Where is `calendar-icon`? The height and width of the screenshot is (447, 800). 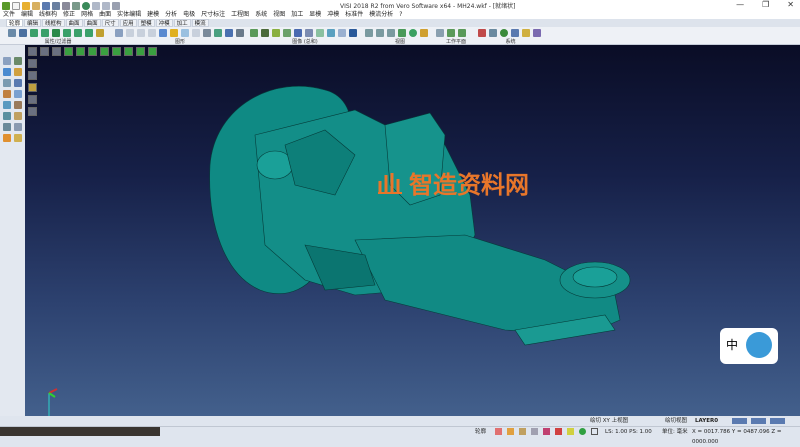 calendar-icon is located at coordinates (515, 33).